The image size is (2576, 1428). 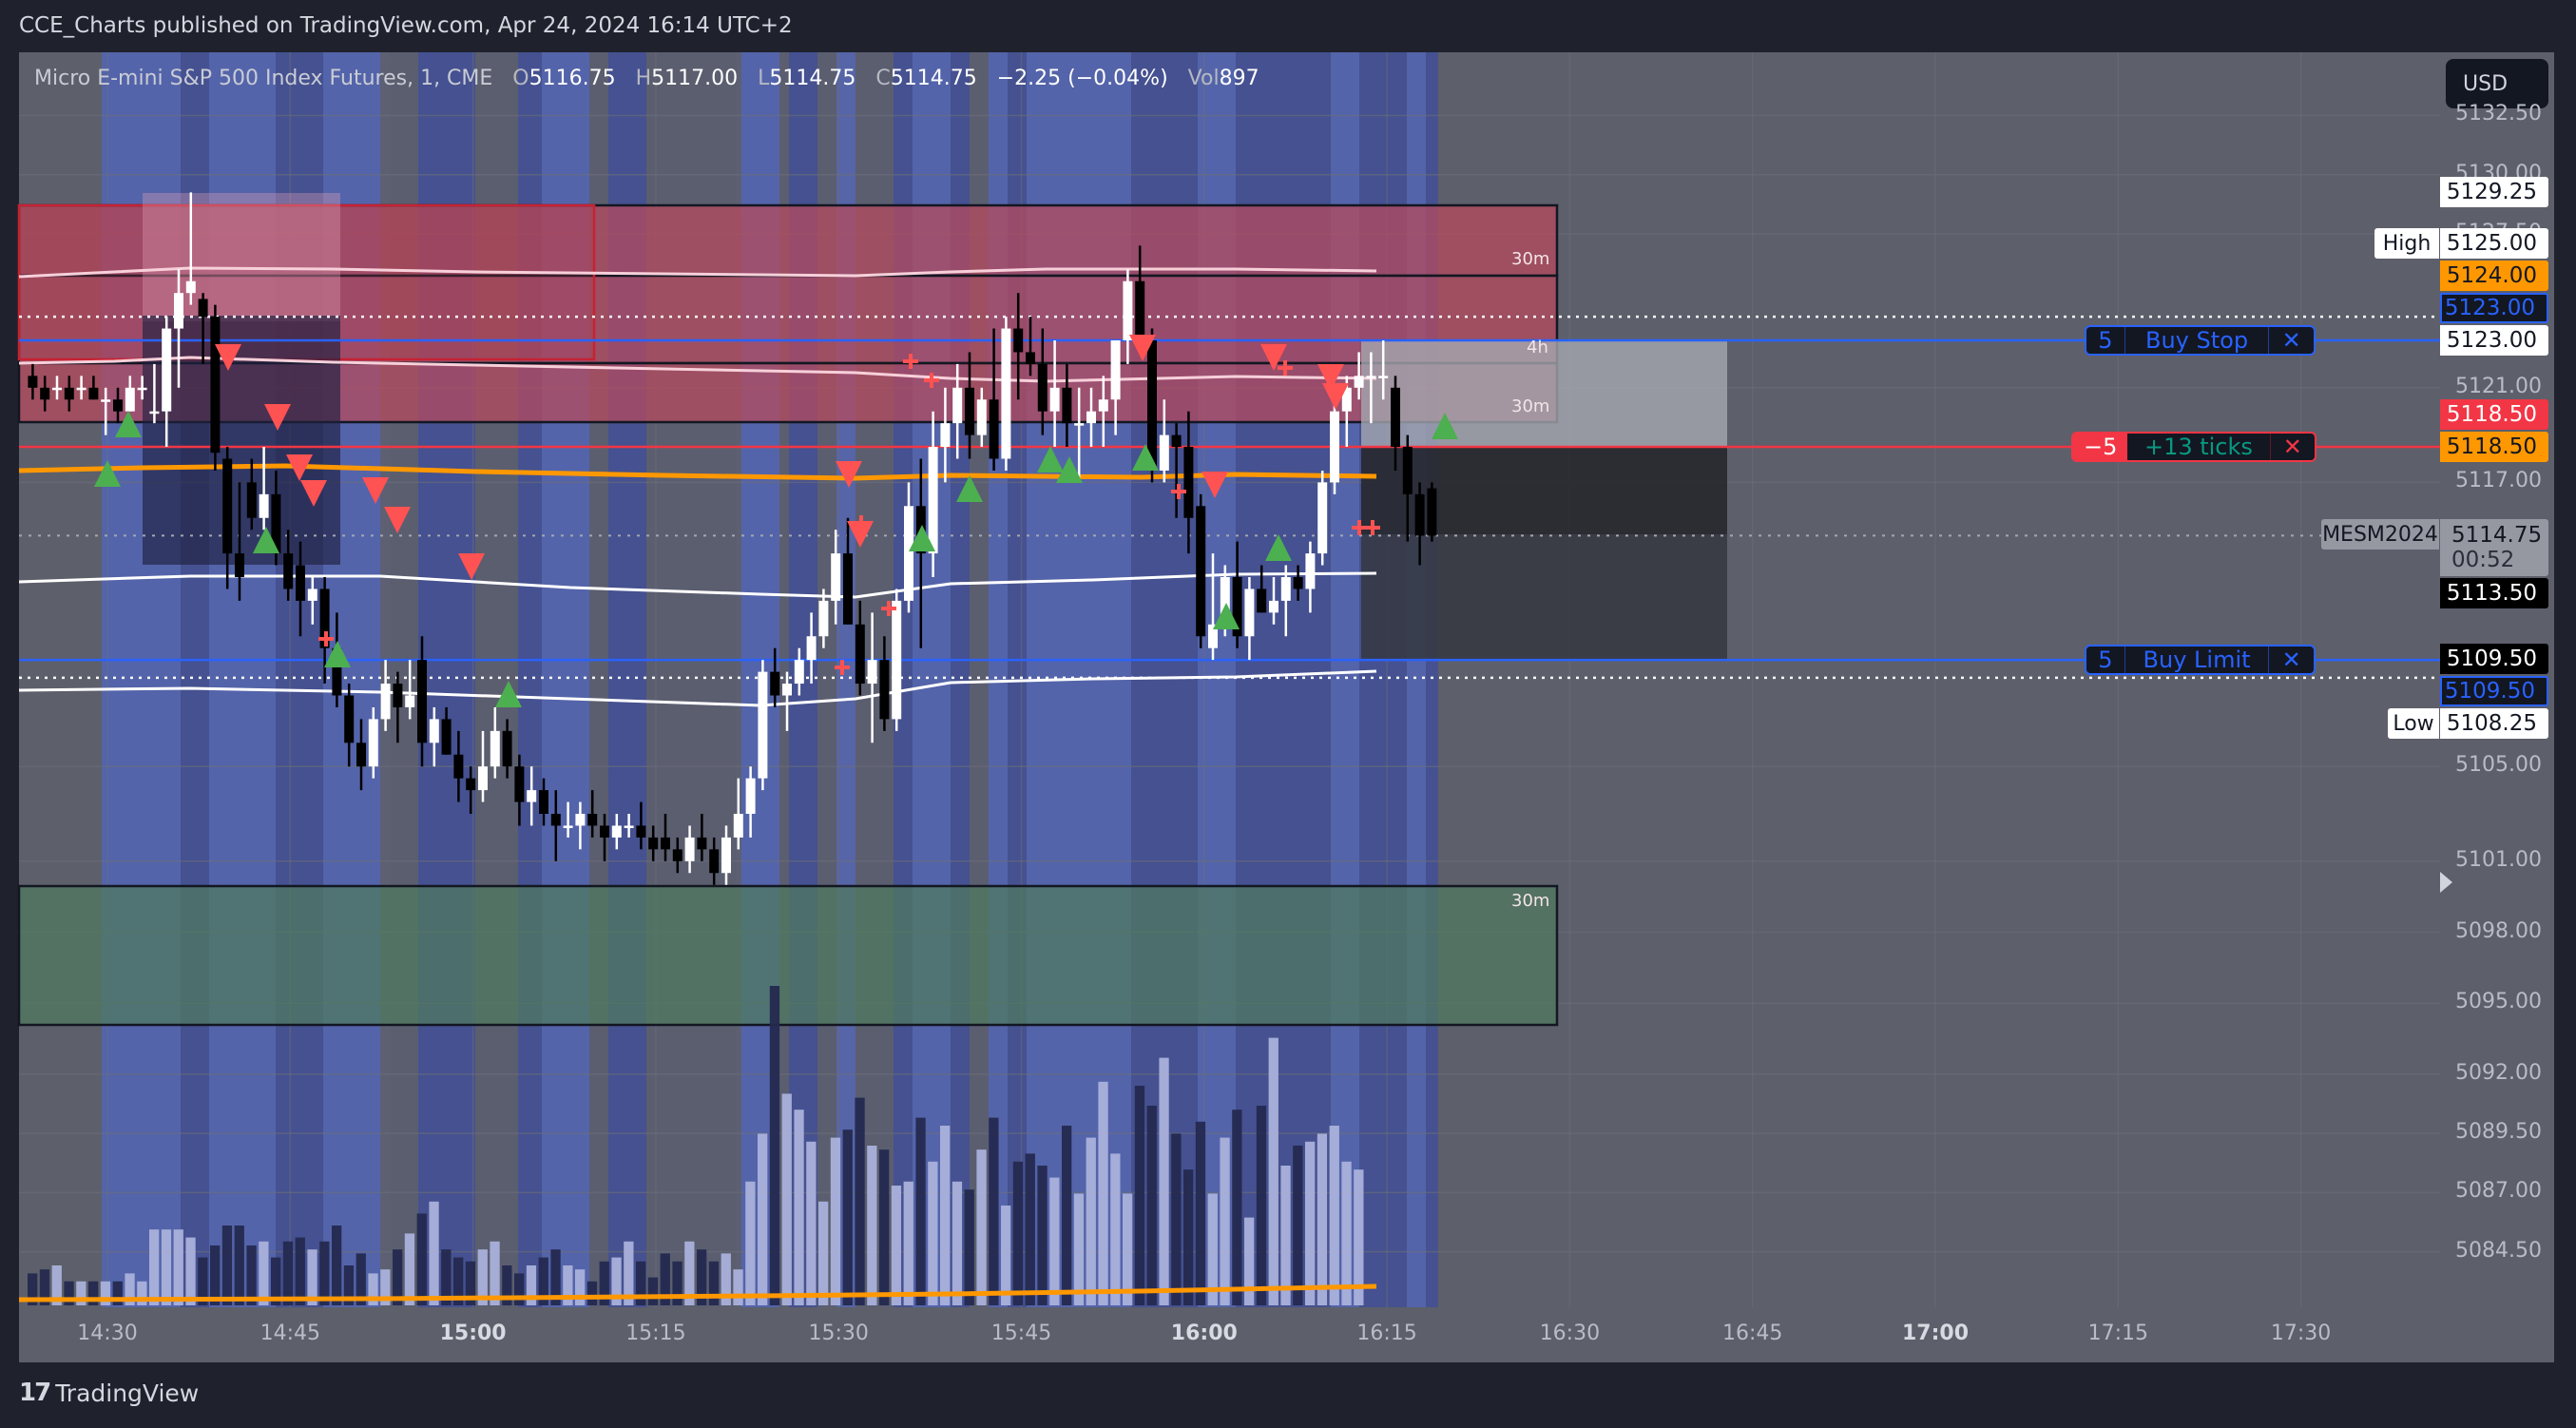 What do you see at coordinates (1204, 1334) in the screenshot?
I see `time-axis-label: 16:00` at bounding box center [1204, 1334].